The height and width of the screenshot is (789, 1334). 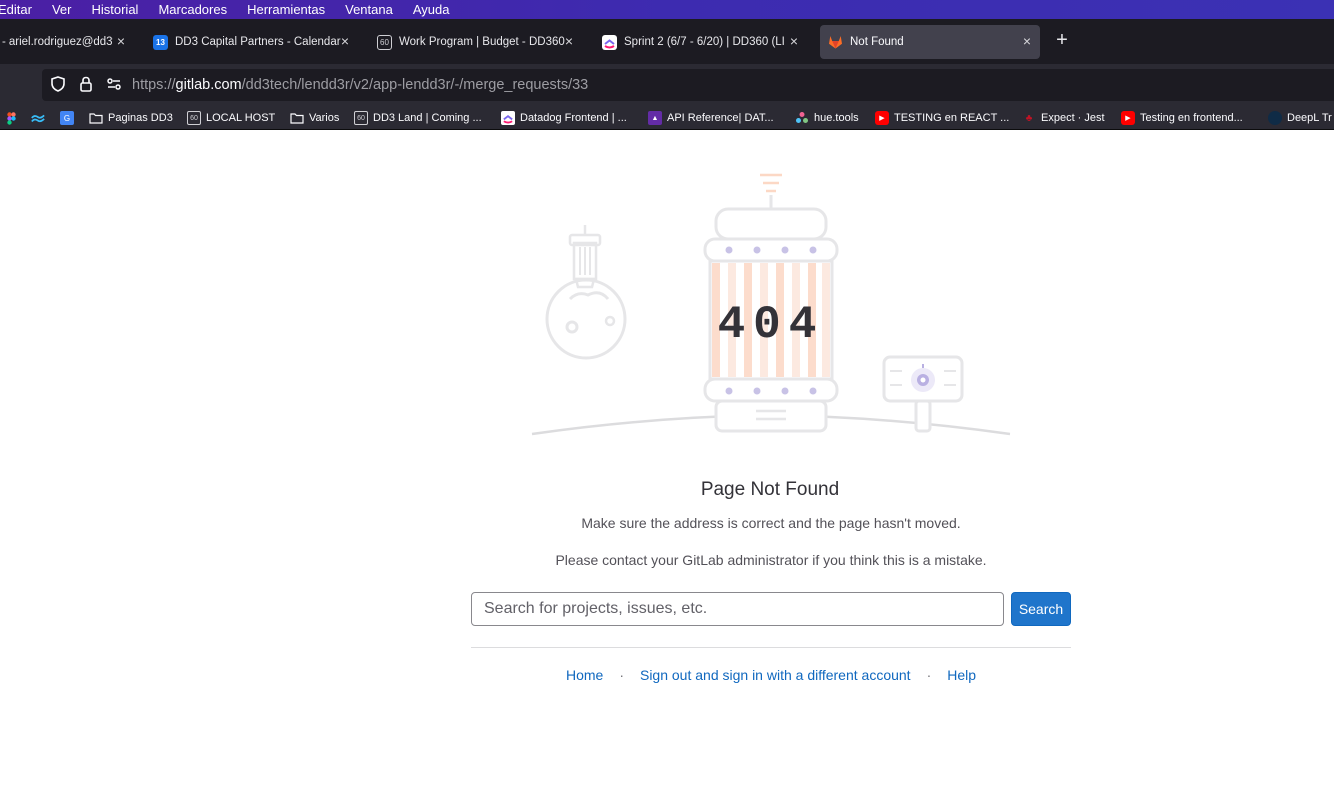 What do you see at coordinates (154, 85) in the screenshot?
I see `url-scheme: https://` at bounding box center [154, 85].